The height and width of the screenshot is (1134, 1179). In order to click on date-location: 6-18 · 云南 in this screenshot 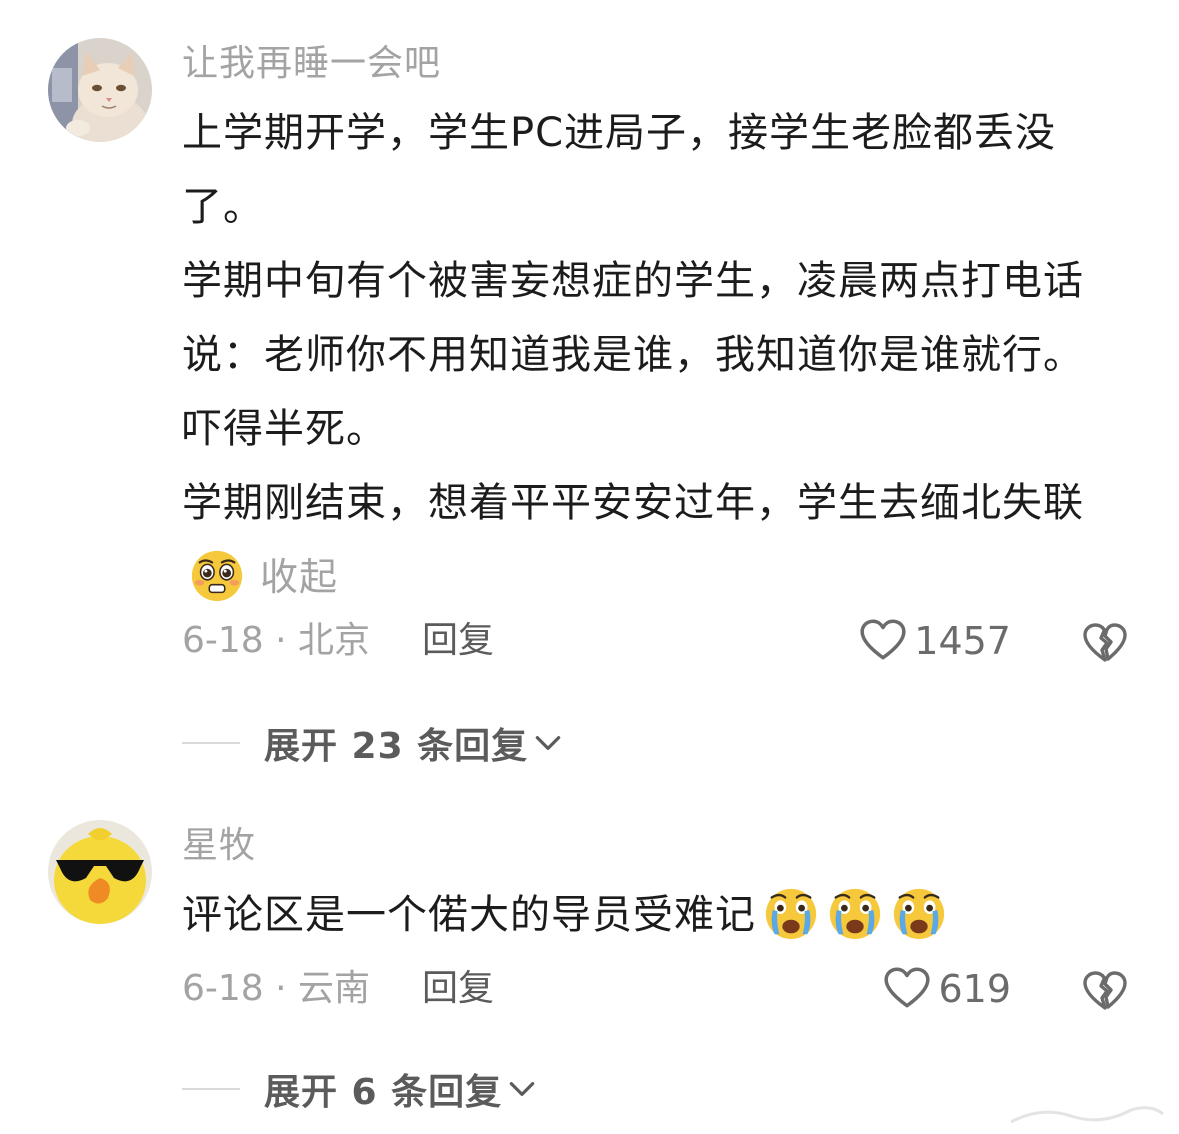, I will do `click(276, 988)`.